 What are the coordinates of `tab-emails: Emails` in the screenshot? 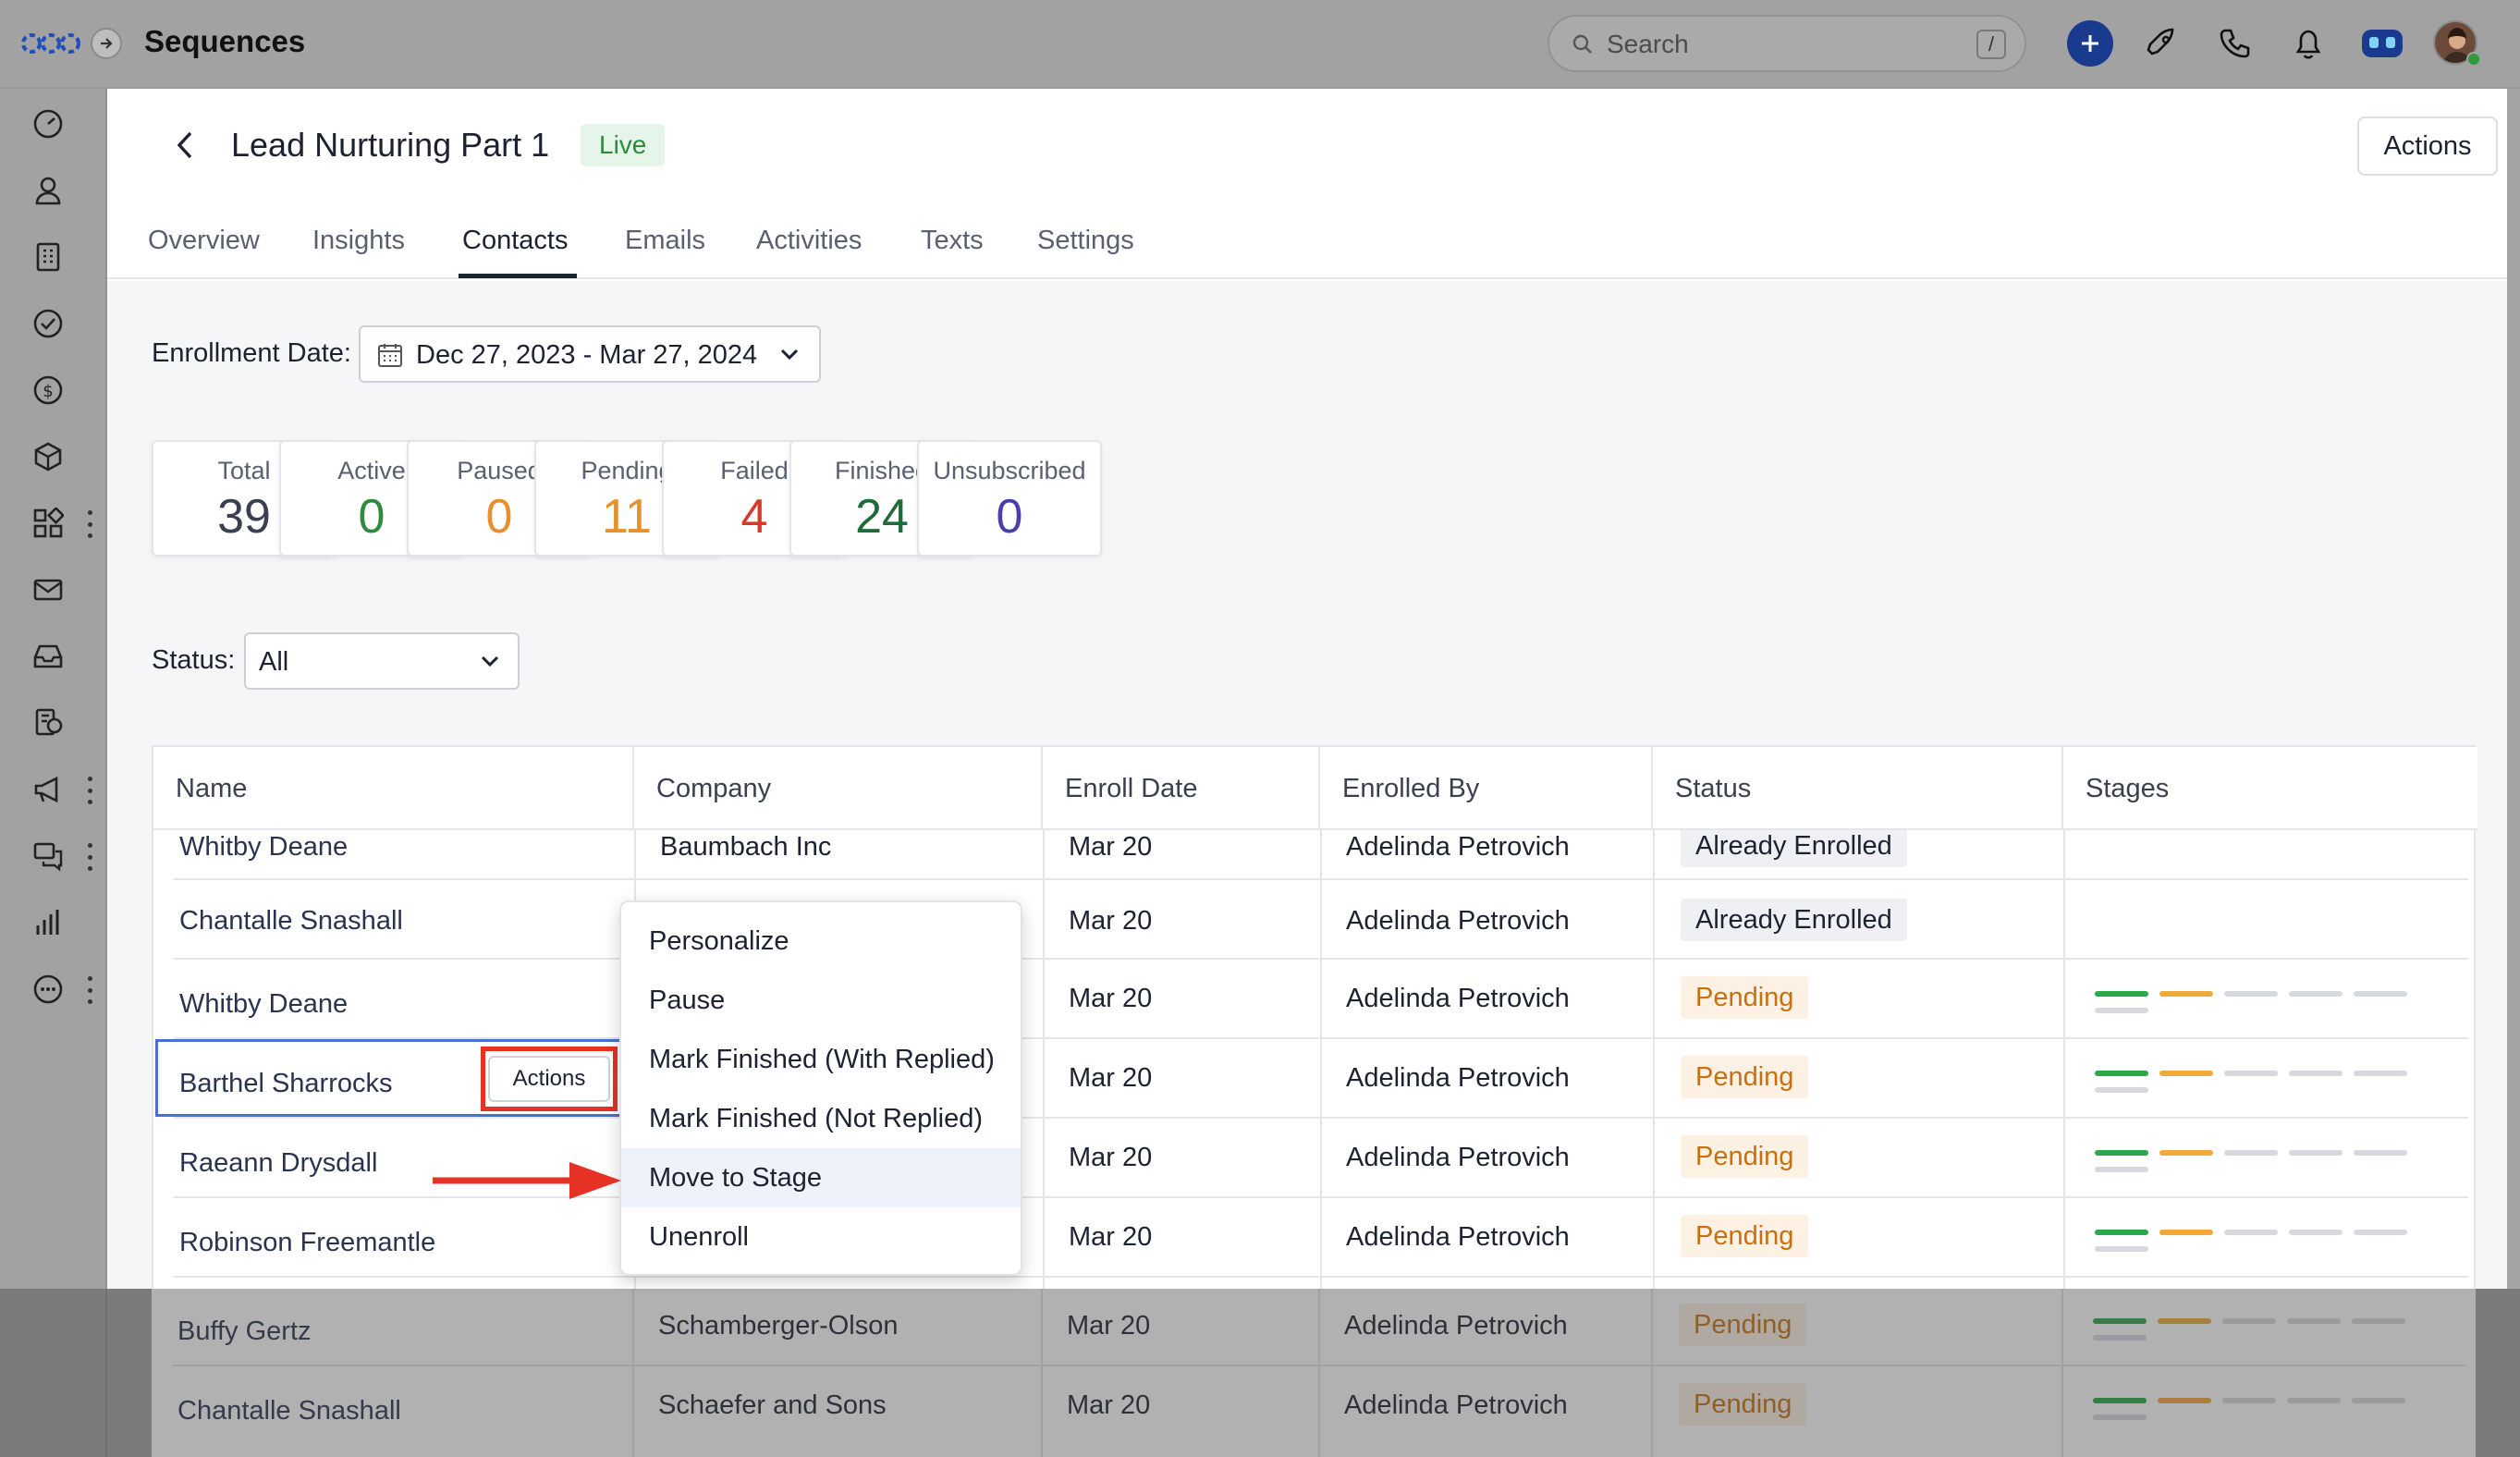 It's located at (665, 241).